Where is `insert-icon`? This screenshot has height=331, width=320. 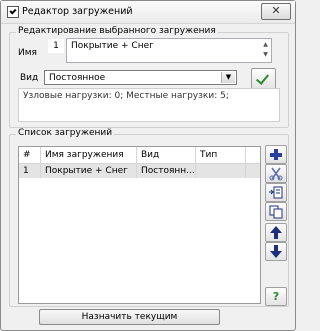 insert-icon is located at coordinates (276, 192).